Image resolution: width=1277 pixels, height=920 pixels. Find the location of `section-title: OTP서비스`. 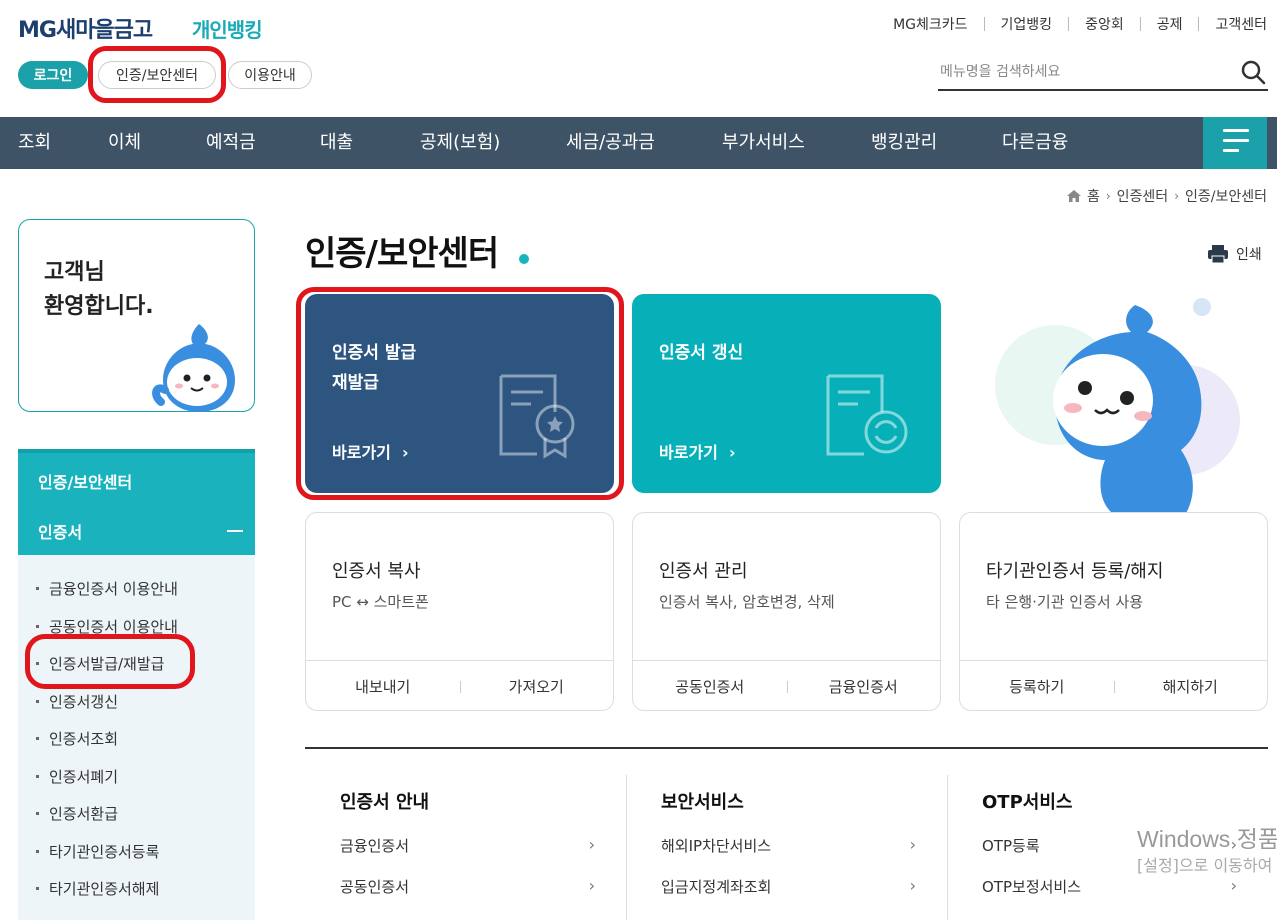

section-title: OTP서비스 is located at coordinates (1027, 802).